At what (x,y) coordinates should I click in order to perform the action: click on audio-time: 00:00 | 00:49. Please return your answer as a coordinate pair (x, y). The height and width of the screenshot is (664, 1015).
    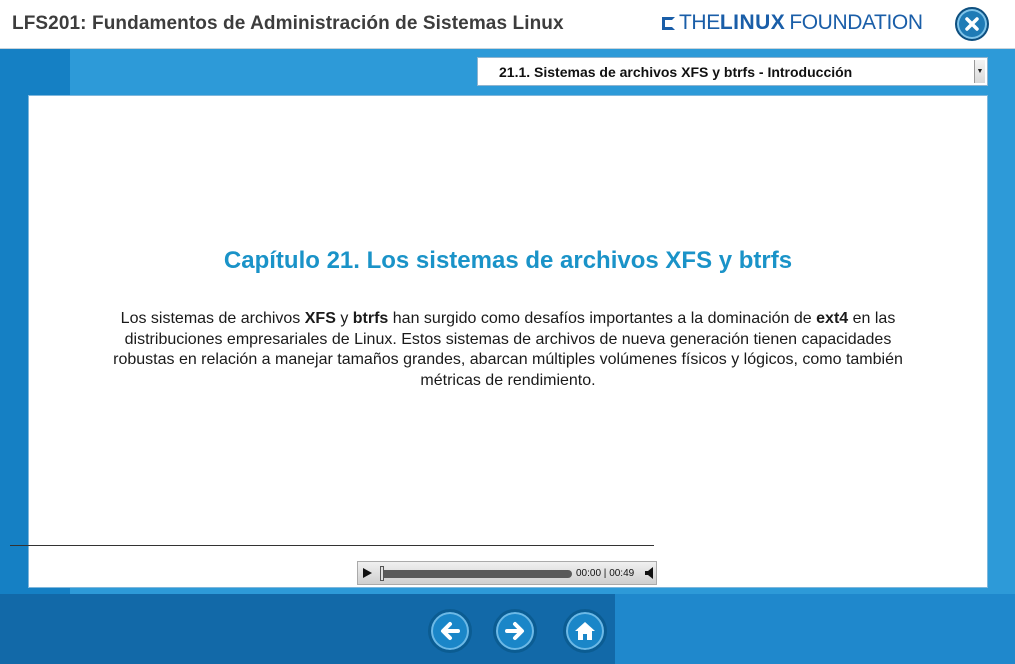
    Looking at the image, I should click on (605, 573).